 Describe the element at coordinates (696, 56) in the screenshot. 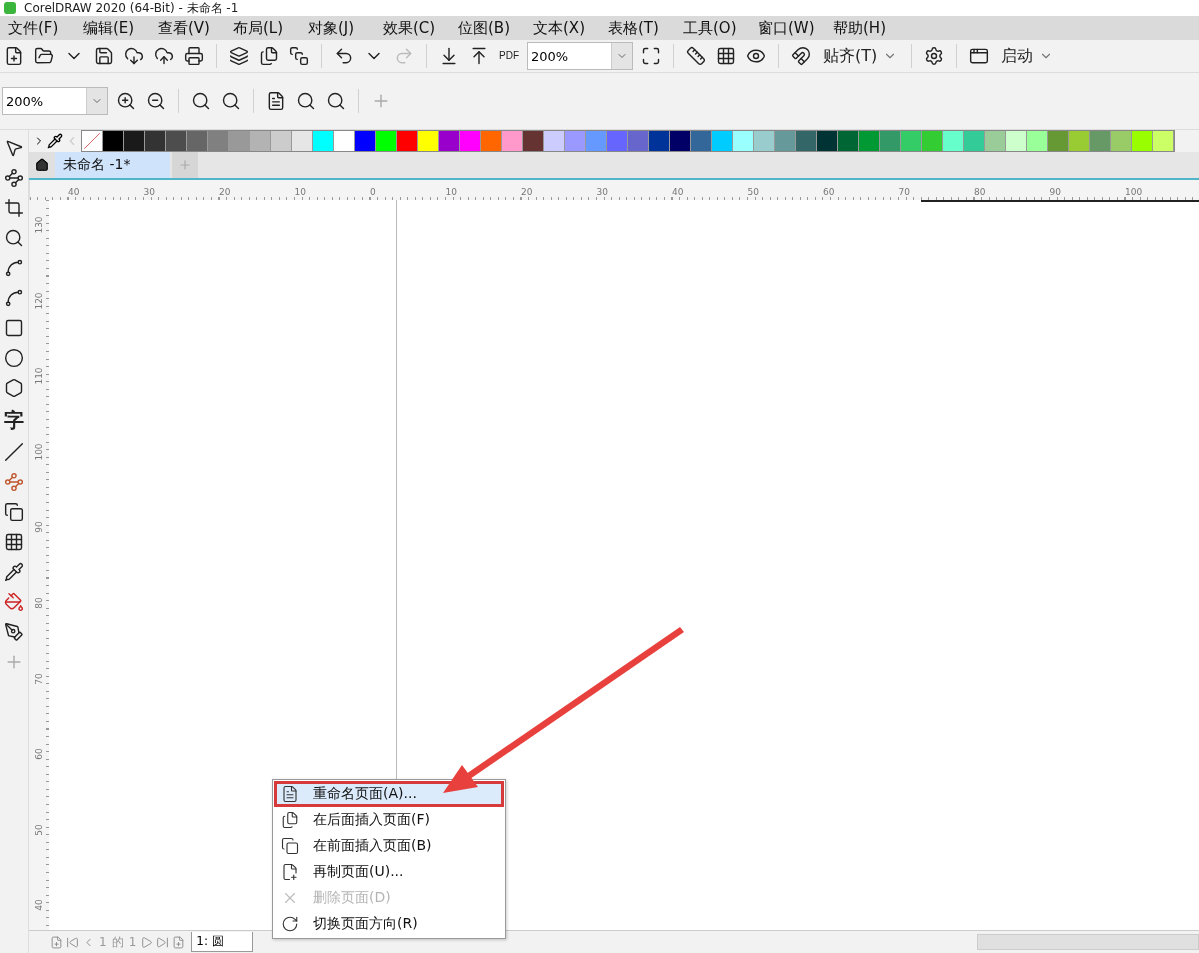

I see `ruler-icon` at that location.